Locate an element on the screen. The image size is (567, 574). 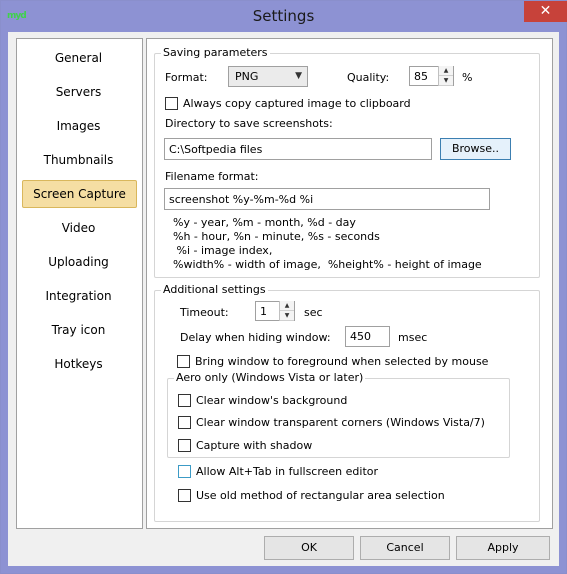
sidebar-item-servers: Servers is located at coordinates (78, 92).